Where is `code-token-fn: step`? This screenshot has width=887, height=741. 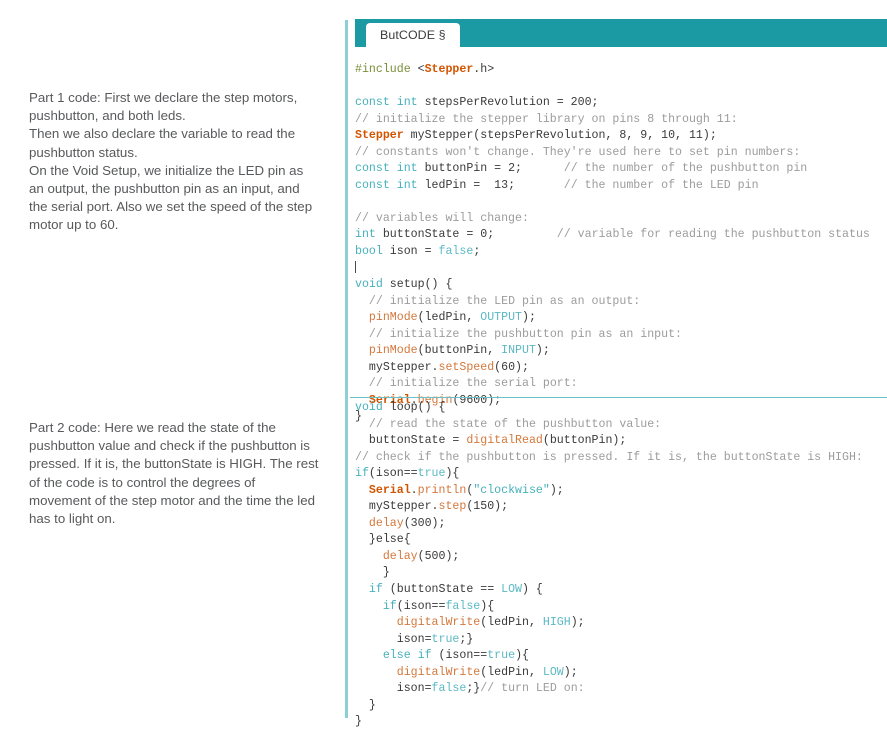
code-token-fn: step is located at coordinates (452, 507).